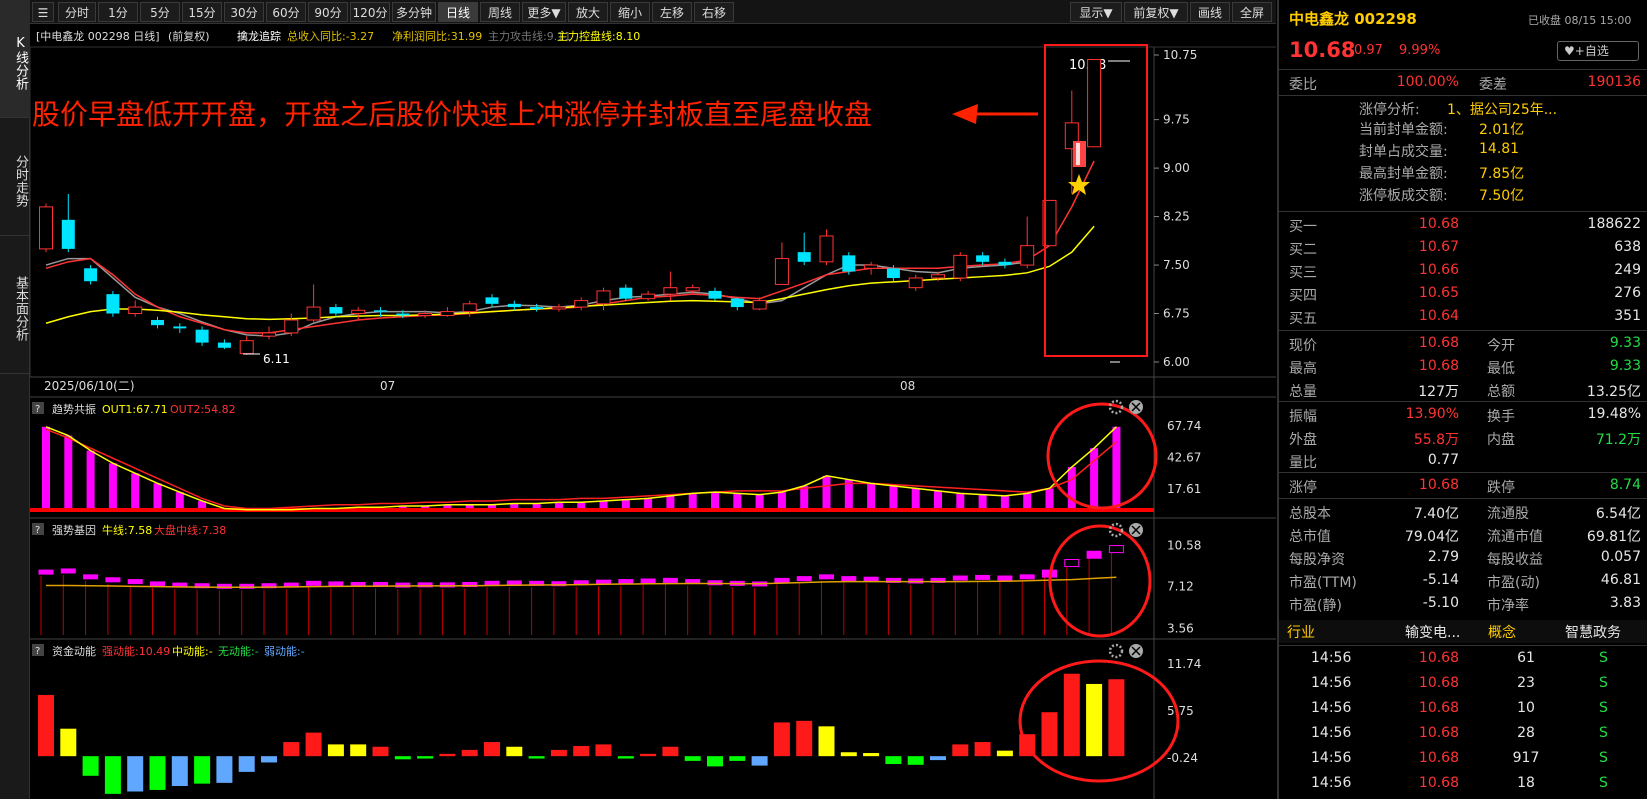  What do you see at coordinates (1463, 367) in the screenshot?
I see `stat-row: 最高 10.68 最低 9.33` at bounding box center [1463, 367].